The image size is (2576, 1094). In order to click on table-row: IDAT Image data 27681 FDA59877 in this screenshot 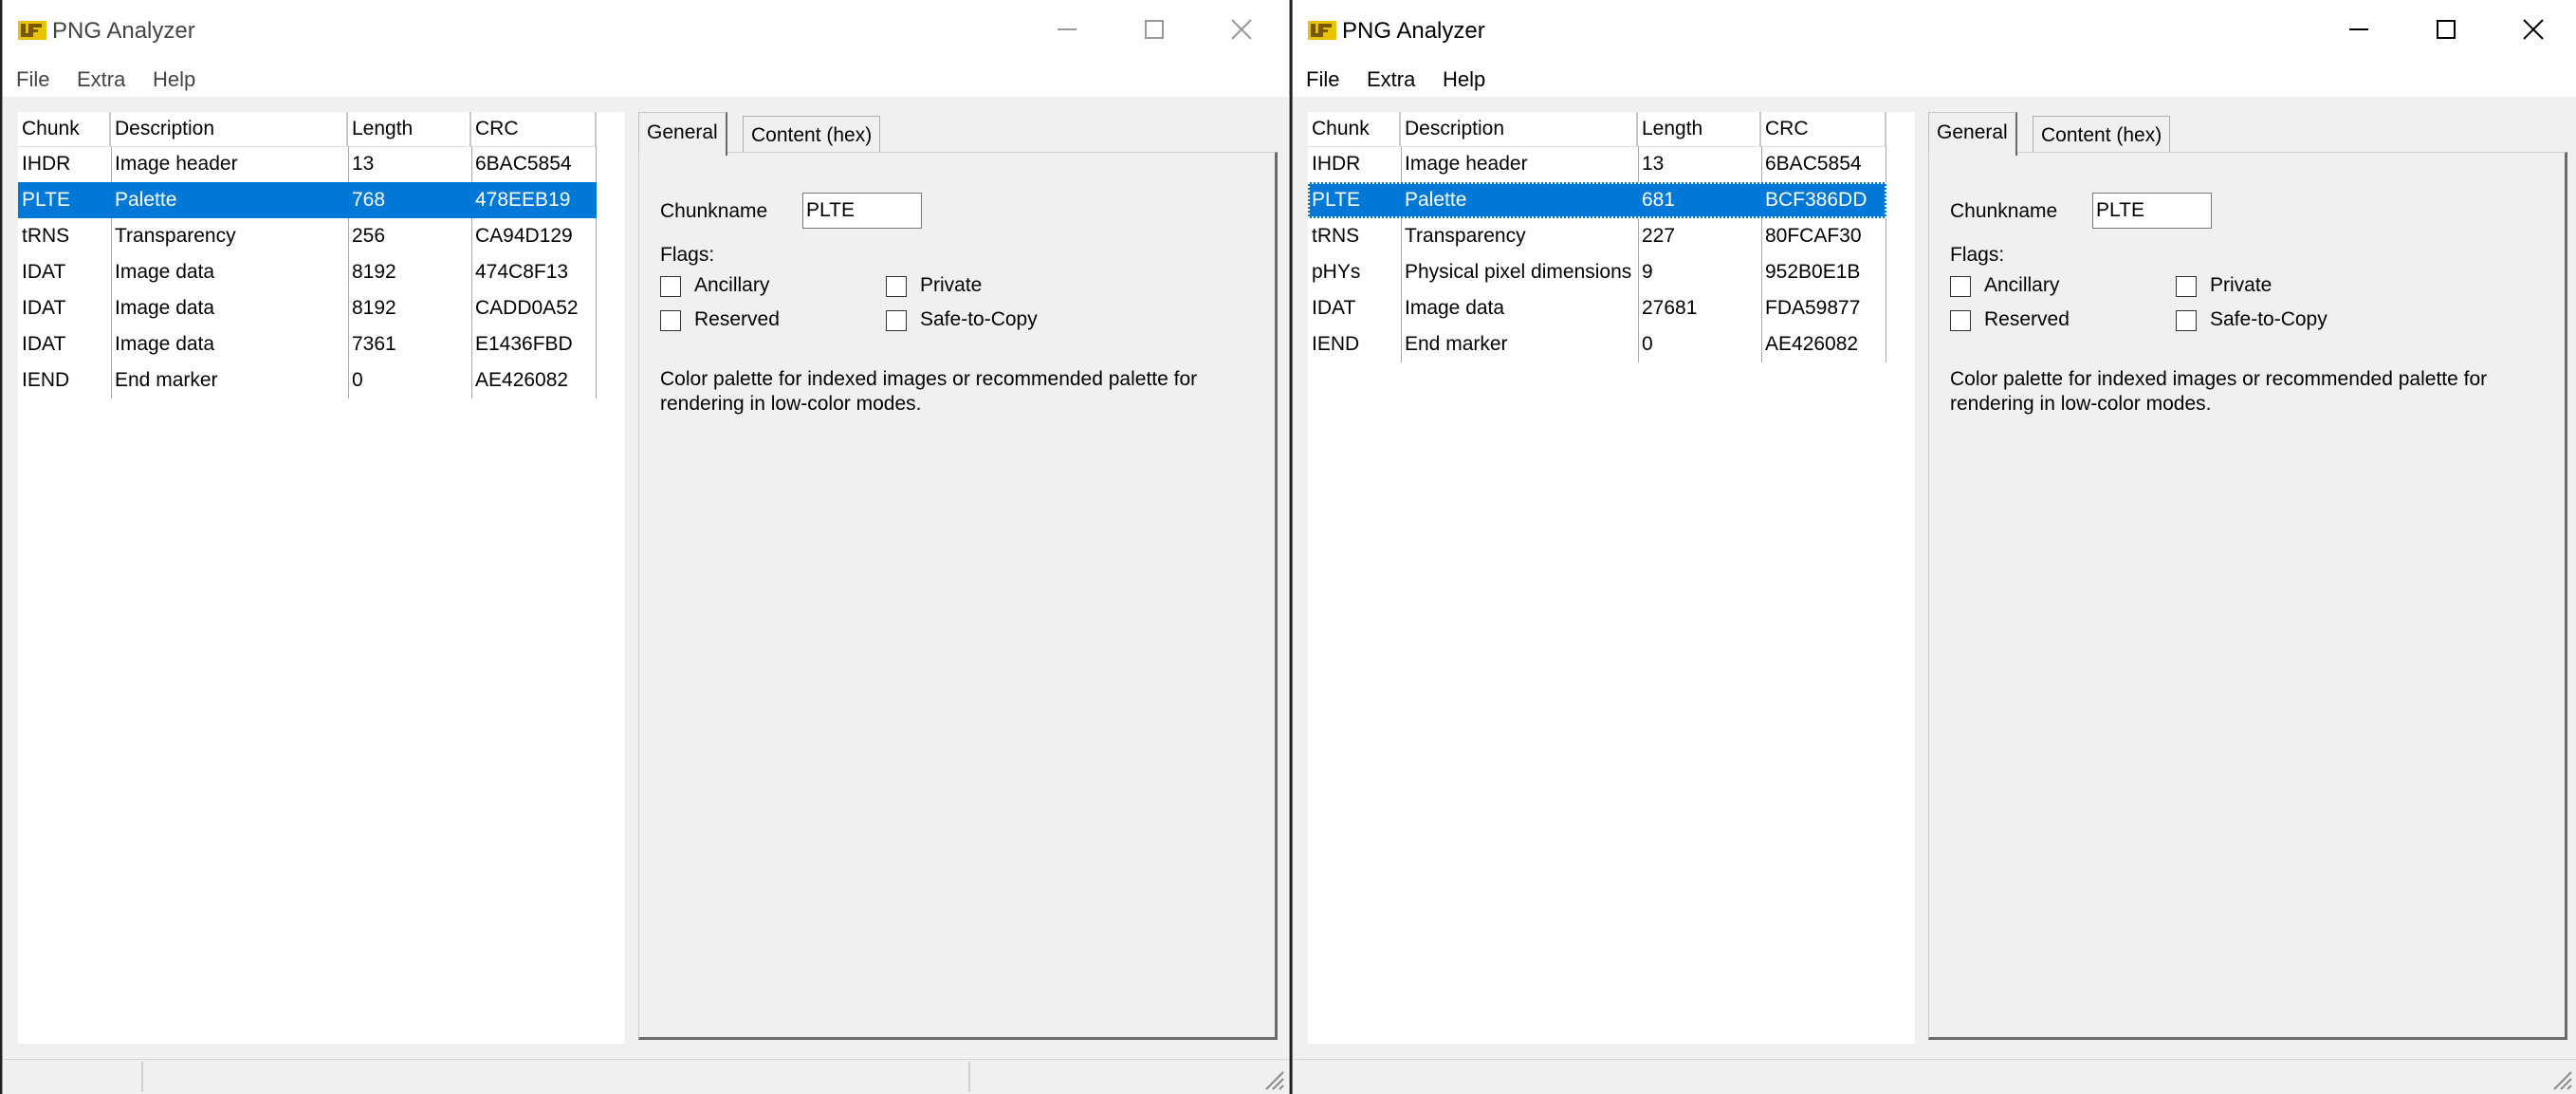, I will do `click(1597, 308)`.